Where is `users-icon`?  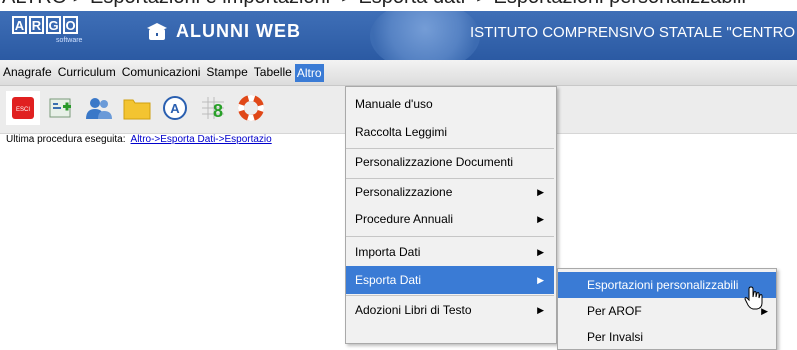
users-icon is located at coordinates (99, 108).